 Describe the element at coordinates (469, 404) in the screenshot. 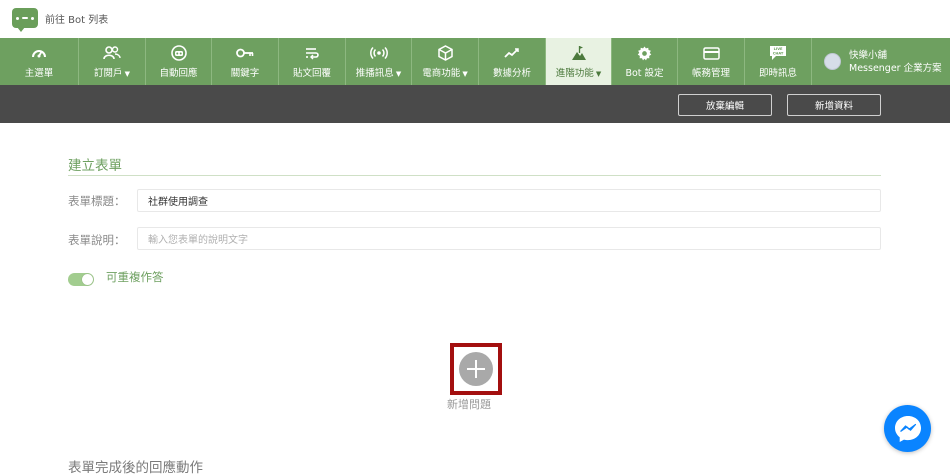

I see `add-question-label: 新增問題` at that location.